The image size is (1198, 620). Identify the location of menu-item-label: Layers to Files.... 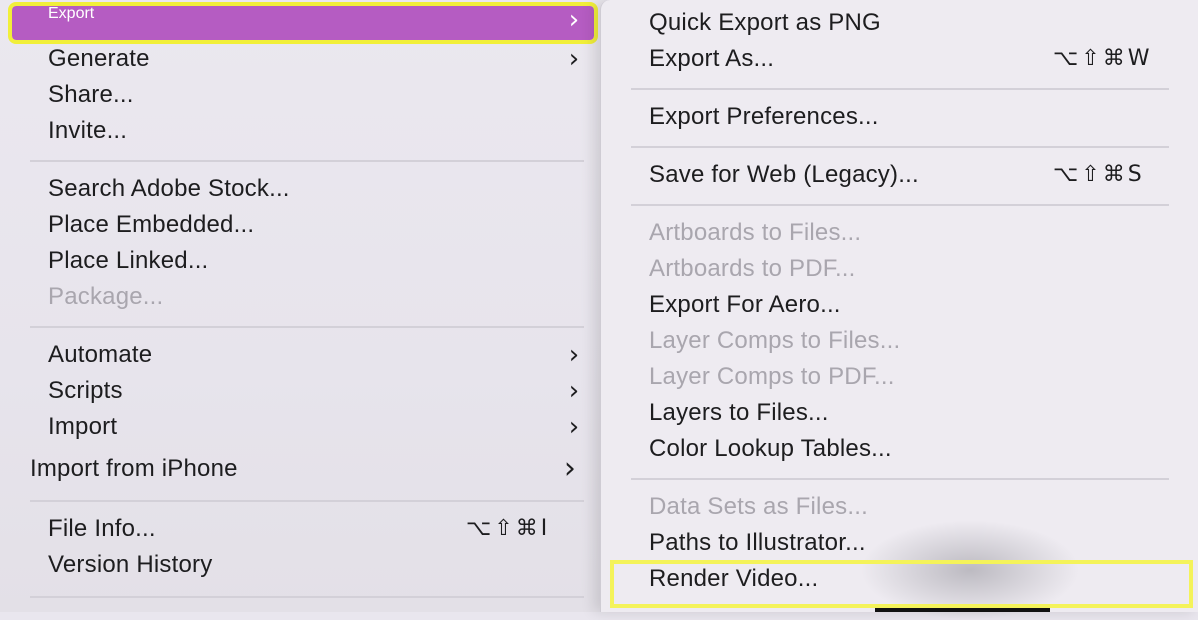
(739, 412).